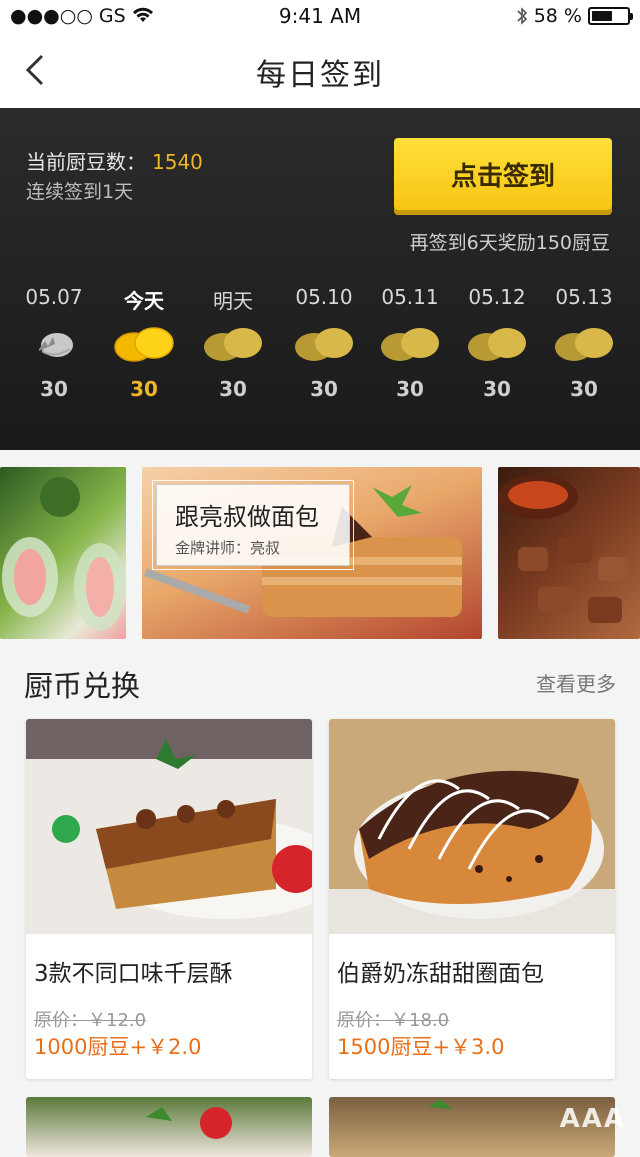 The image size is (640, 1157). I want to click on bean-count-value: 1540, so click(177, 162).